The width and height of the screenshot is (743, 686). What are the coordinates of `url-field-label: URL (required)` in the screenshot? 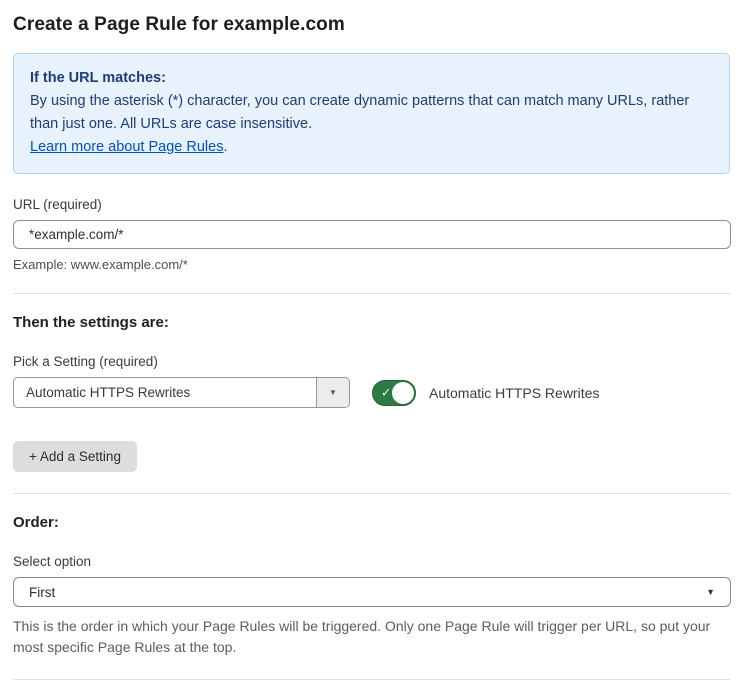 It's located at (57, 204).